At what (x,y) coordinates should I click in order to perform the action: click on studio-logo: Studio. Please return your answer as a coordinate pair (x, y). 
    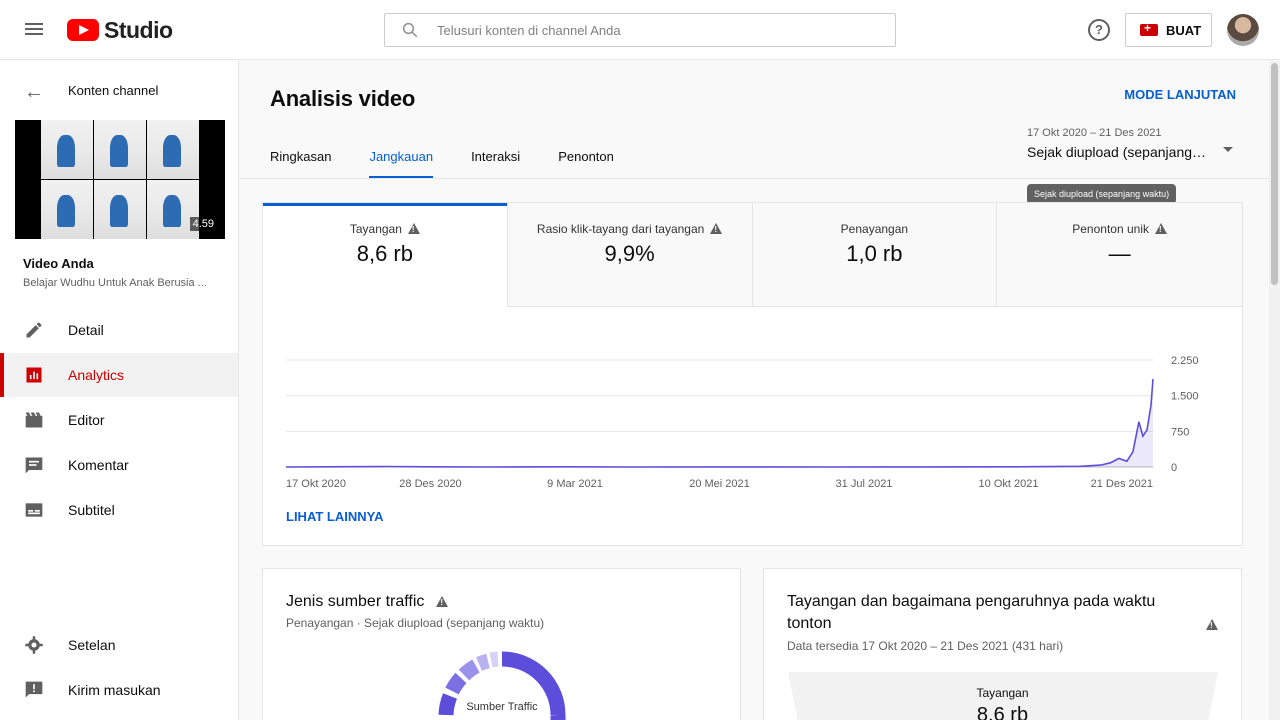
    Looking at the image, I should click on (120, 30).